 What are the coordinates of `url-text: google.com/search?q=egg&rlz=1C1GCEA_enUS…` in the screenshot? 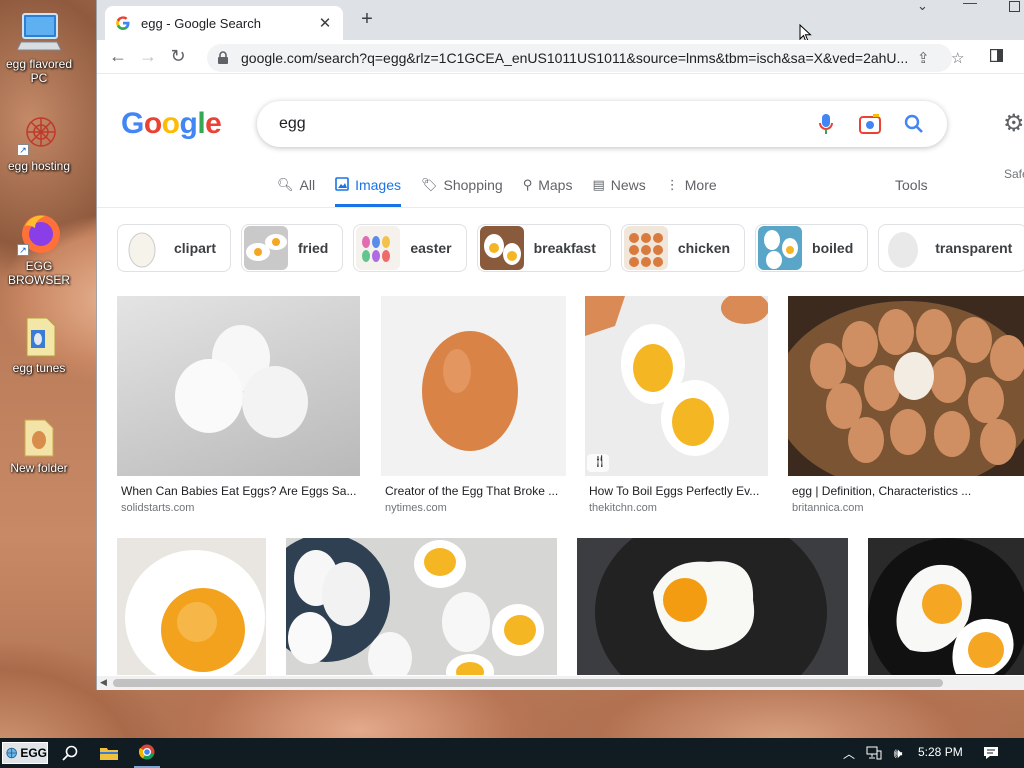 It's located at (575, 58).